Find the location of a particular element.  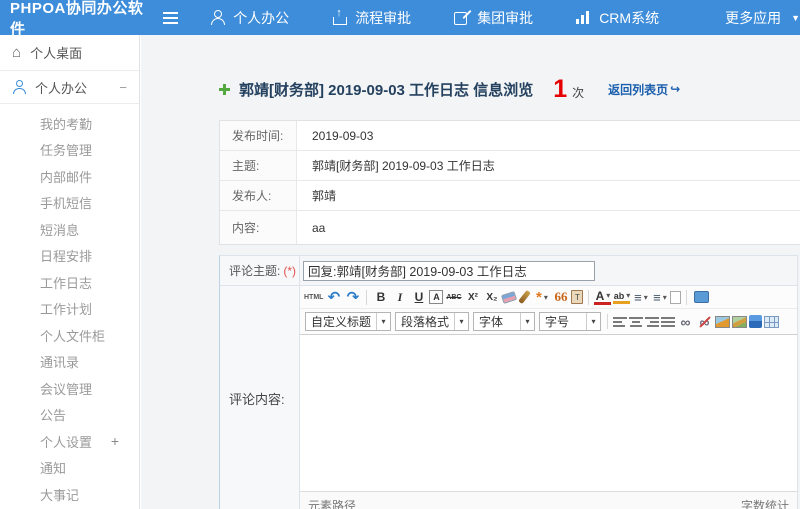

back-to-list-link: 返回列表页 ↪ is located at coordinates (644, 89).